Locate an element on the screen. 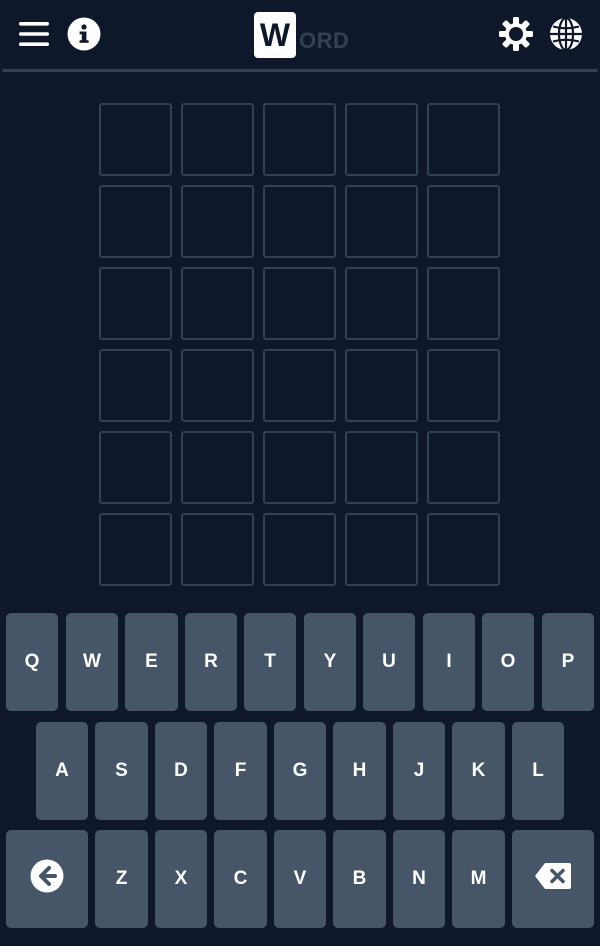 Image resolution: width=600 pixels, height=946 pixels. settings-button is located at coordinates (516, 36).